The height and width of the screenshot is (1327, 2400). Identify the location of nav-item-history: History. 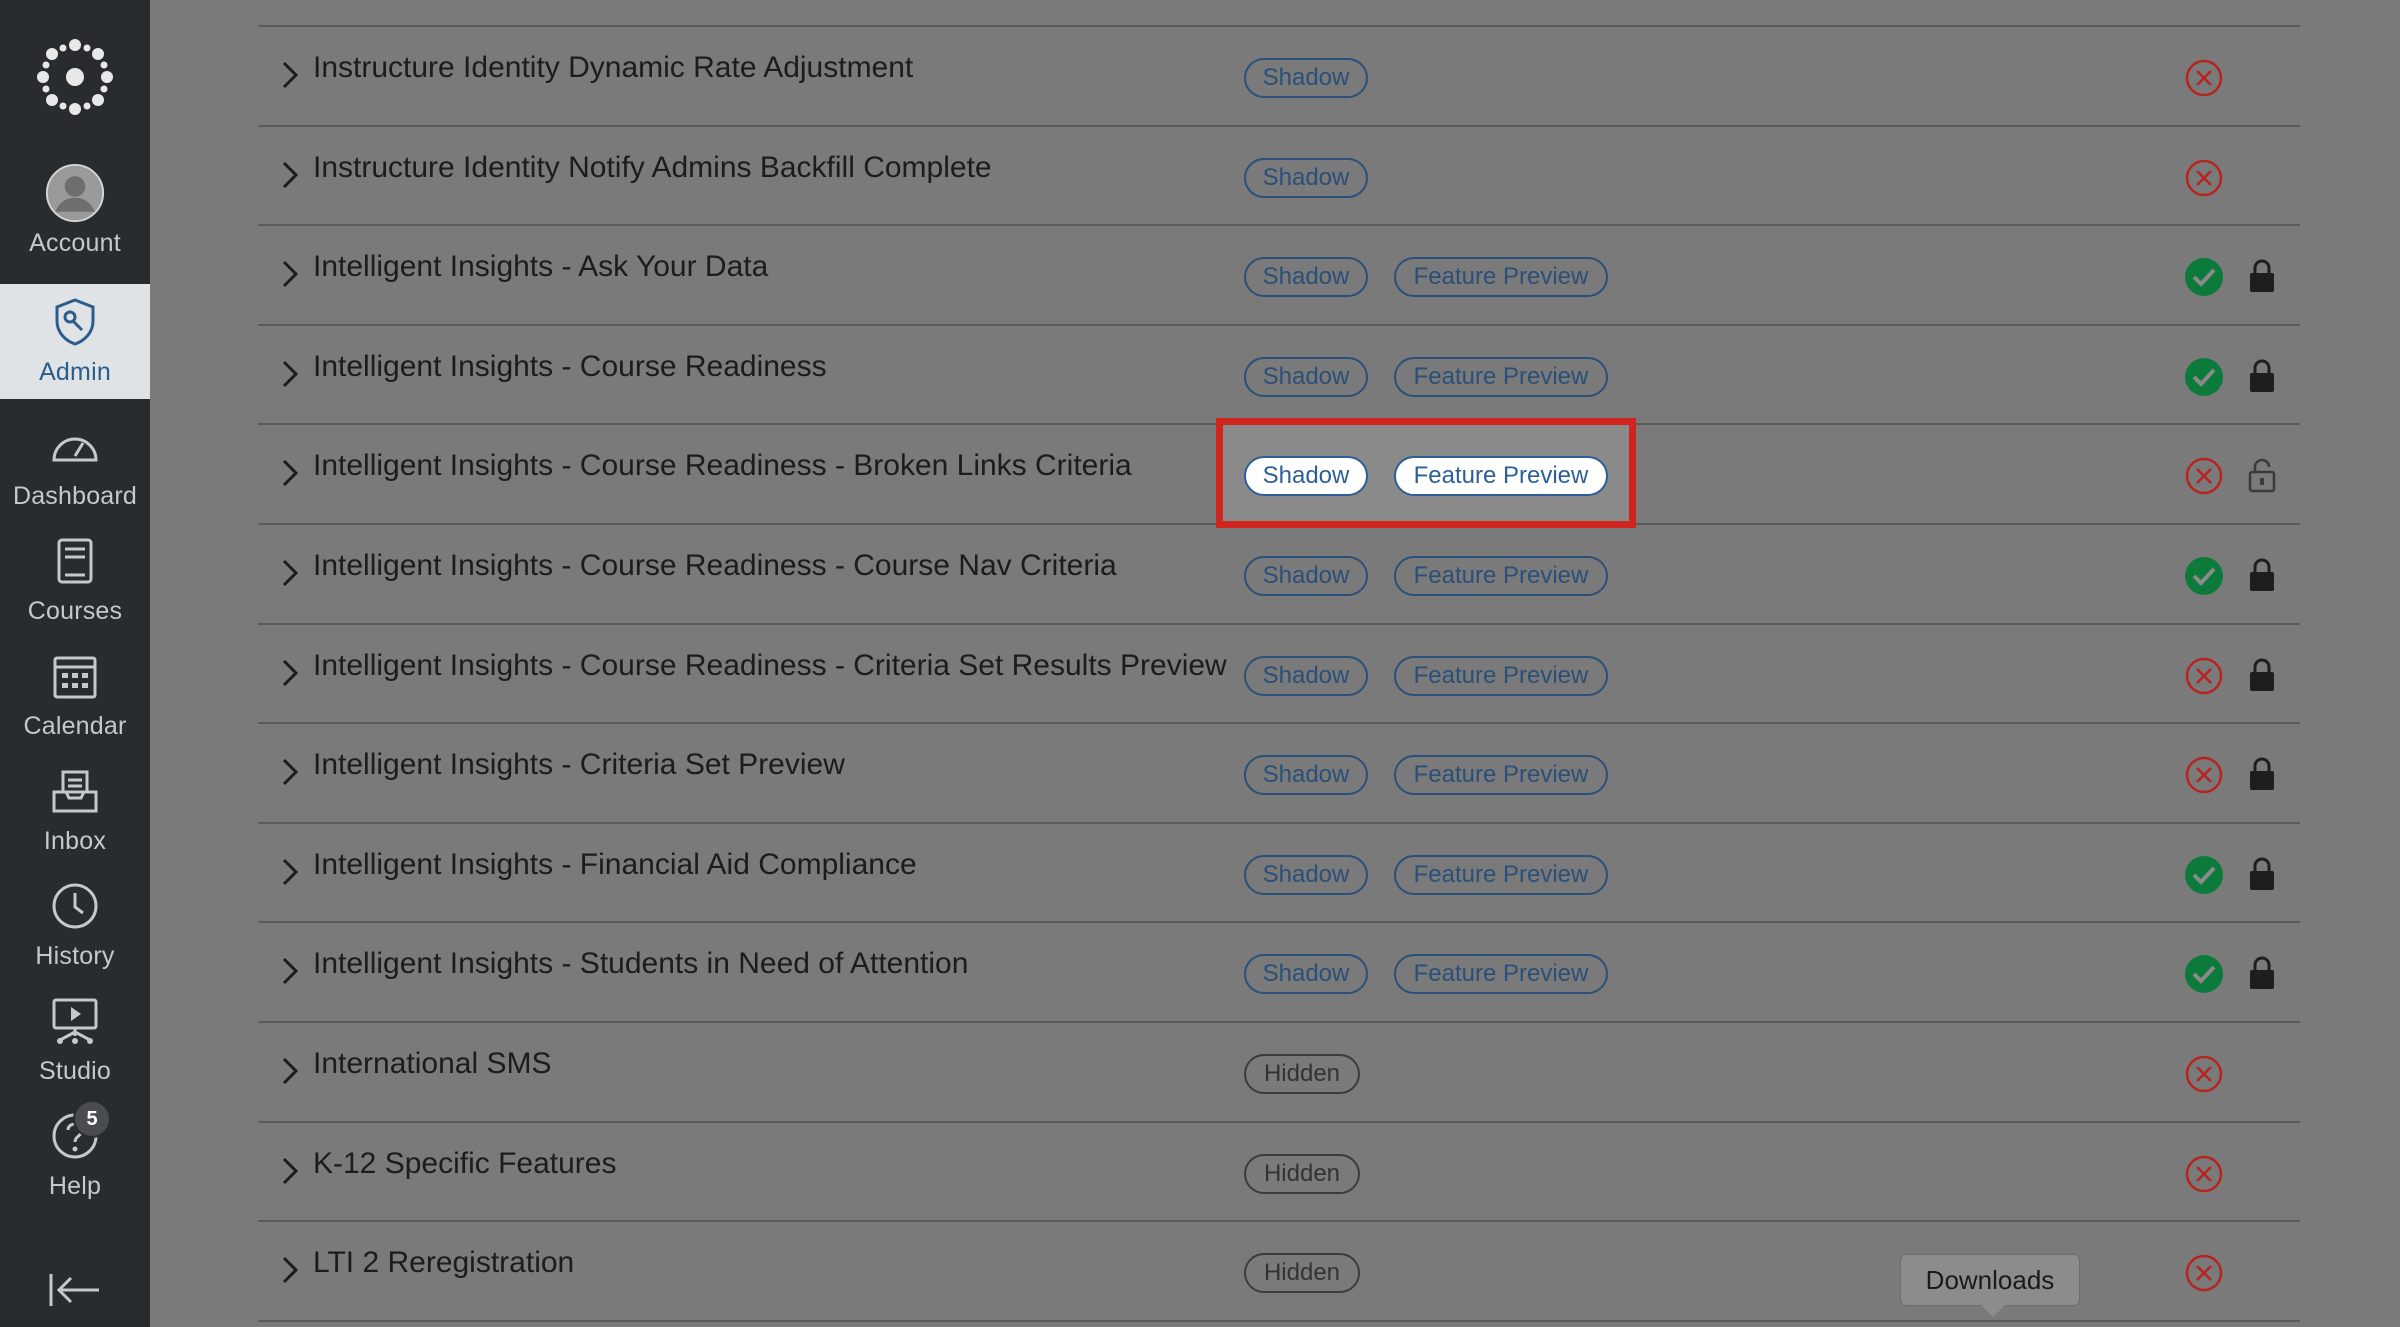
(75, 925).